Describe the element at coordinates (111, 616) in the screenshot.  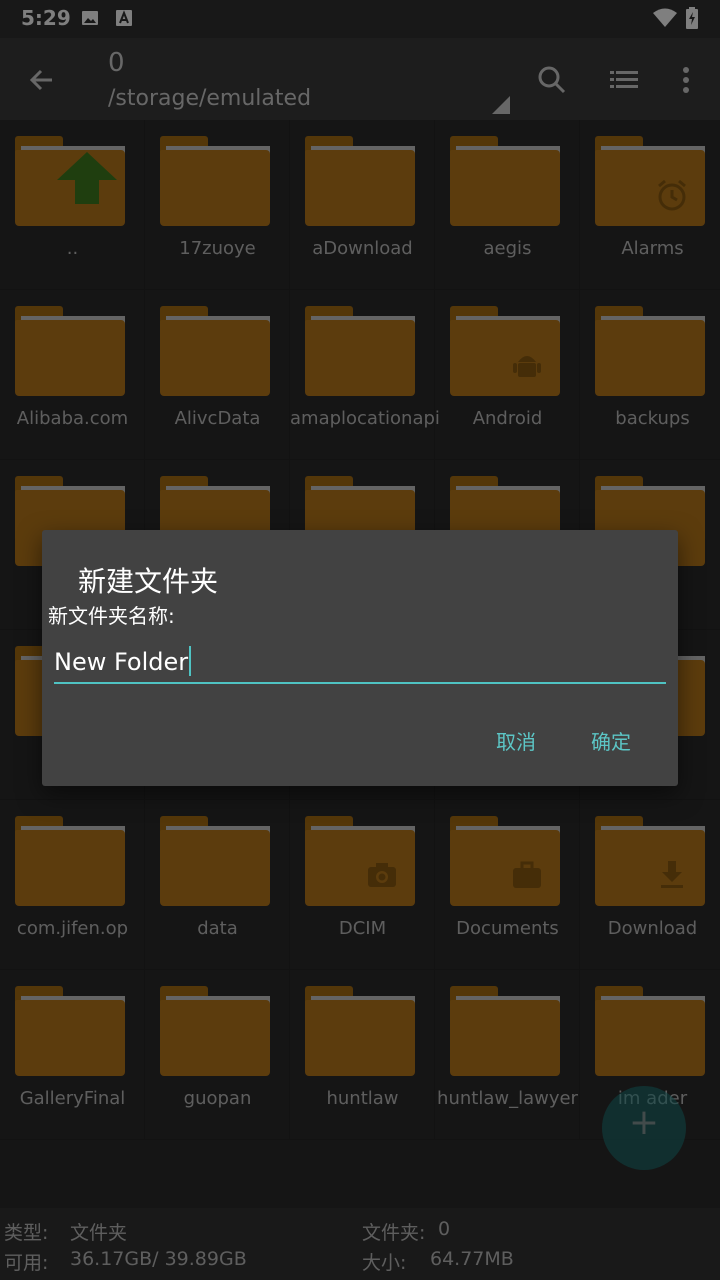
I see `folder-name-label: 新文件夹名称:` at that location.